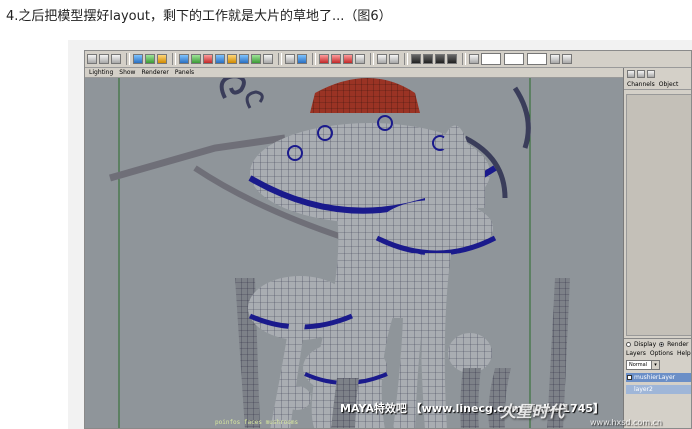  I want to click on blend-mode-value: Normal, so click(638, 365).